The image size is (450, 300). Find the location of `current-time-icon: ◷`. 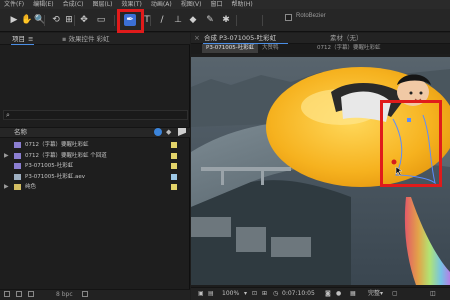

current-time-icon: ◷ is located at coordinates (276, 293).